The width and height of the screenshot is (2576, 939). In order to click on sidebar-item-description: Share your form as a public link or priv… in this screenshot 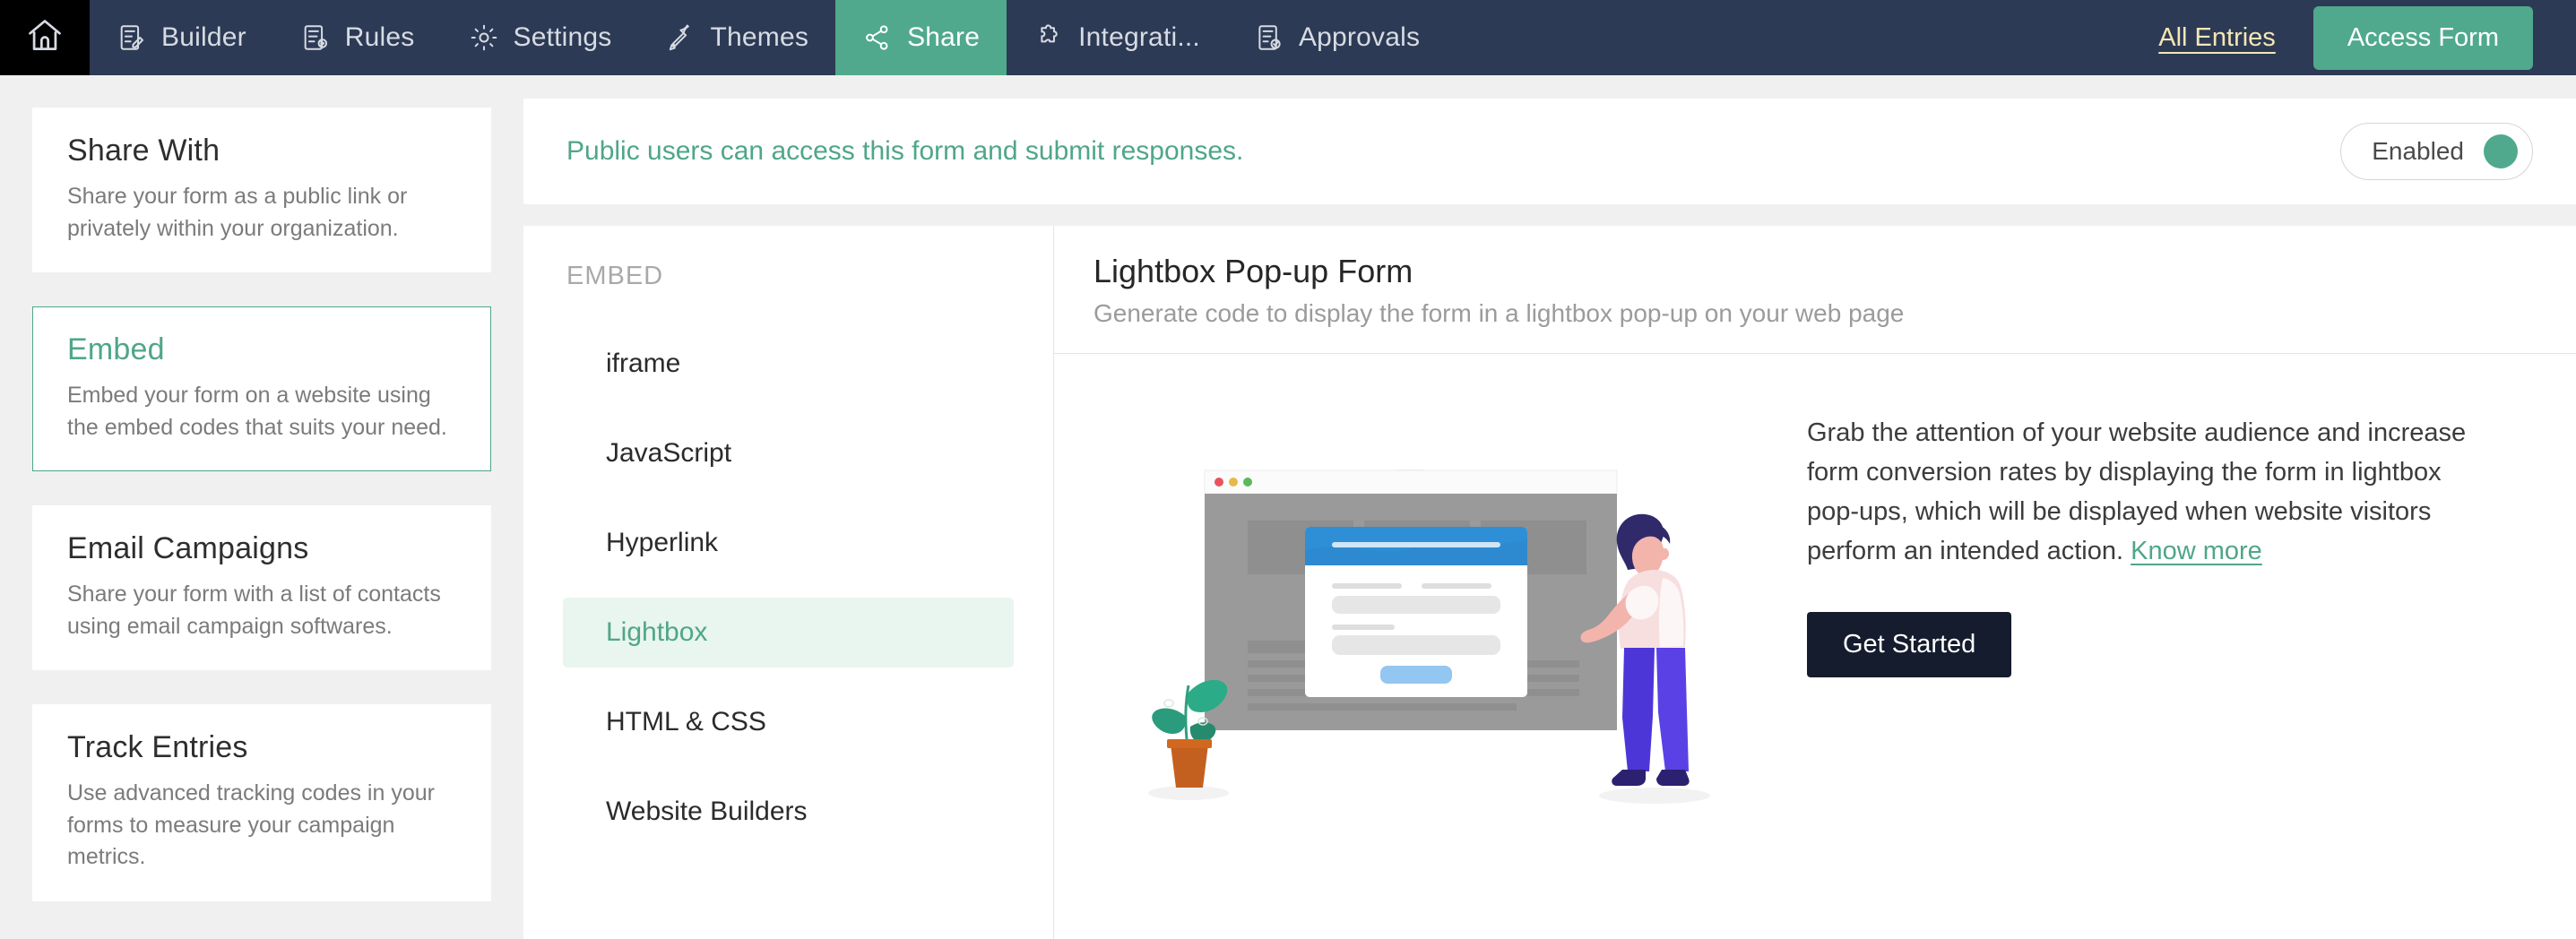, I will do `click(237, 212)`.